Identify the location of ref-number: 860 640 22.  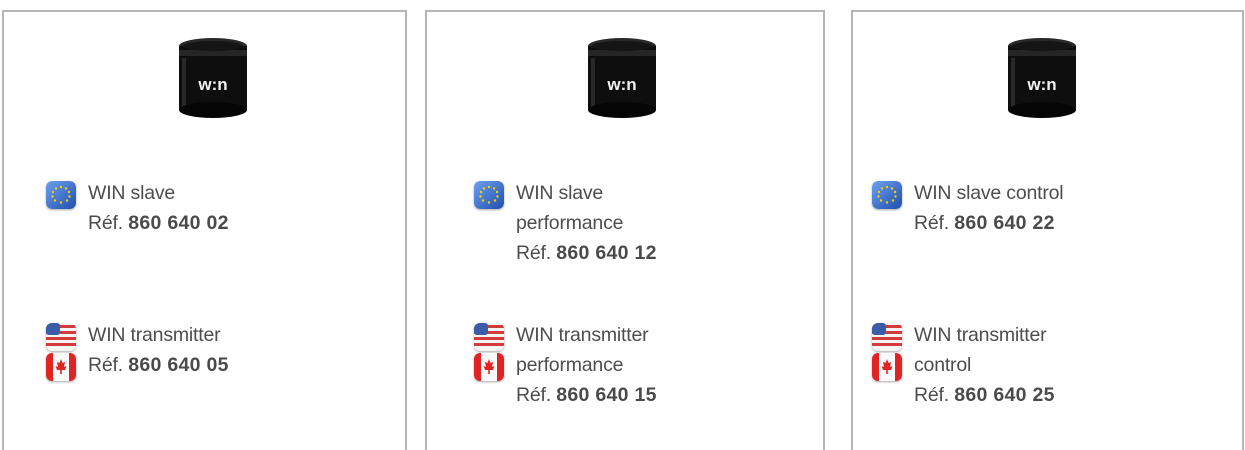
(1004, 223).